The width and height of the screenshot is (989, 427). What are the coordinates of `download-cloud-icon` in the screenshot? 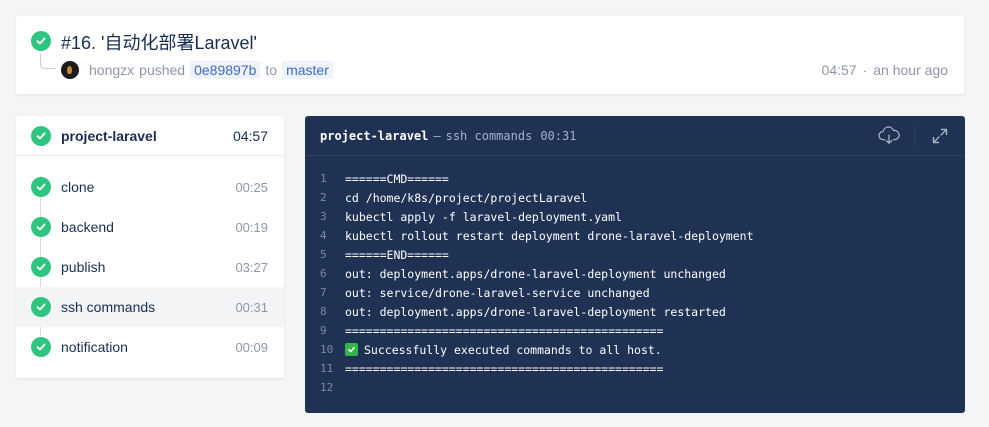 It's located at (889, 135).